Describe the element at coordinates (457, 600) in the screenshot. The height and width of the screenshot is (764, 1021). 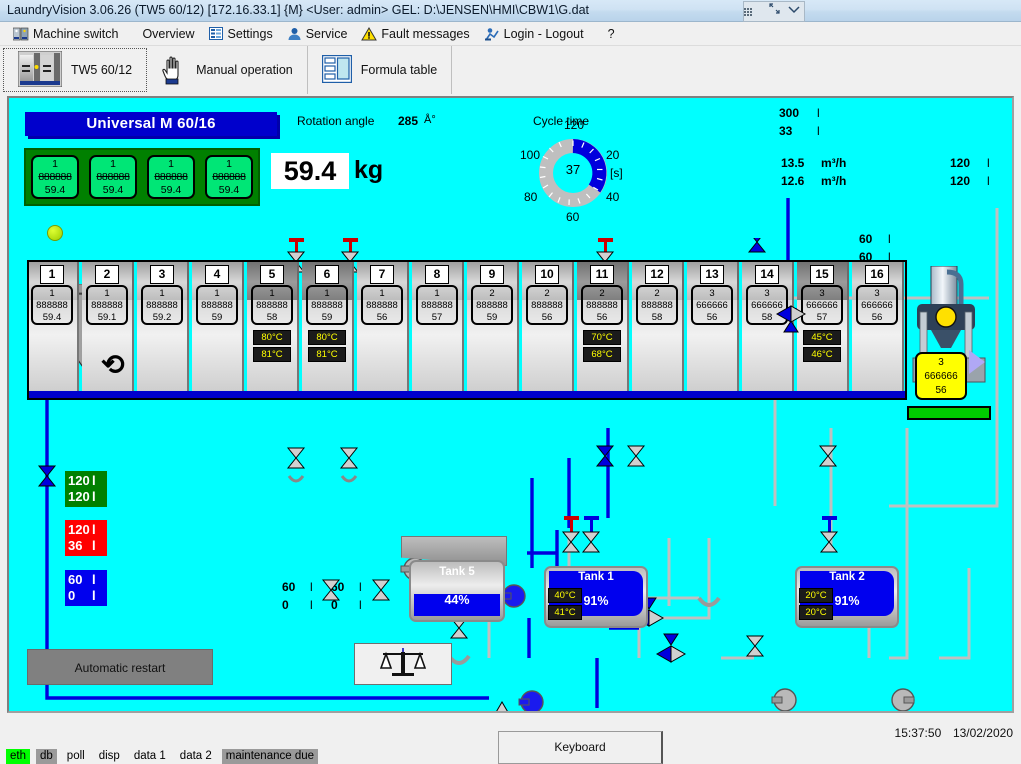
I see `tank-5-level: 44%` at that location.